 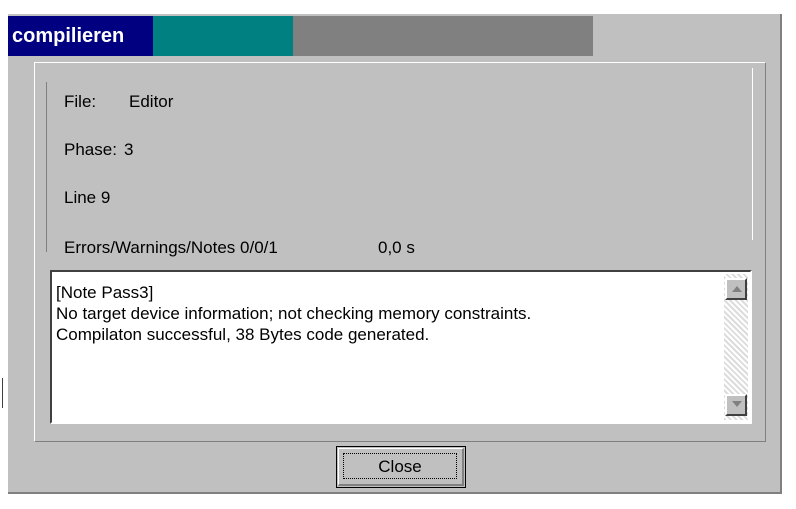 I want to click on scroll-up-arrow-icon, so click(x=737, y=289).